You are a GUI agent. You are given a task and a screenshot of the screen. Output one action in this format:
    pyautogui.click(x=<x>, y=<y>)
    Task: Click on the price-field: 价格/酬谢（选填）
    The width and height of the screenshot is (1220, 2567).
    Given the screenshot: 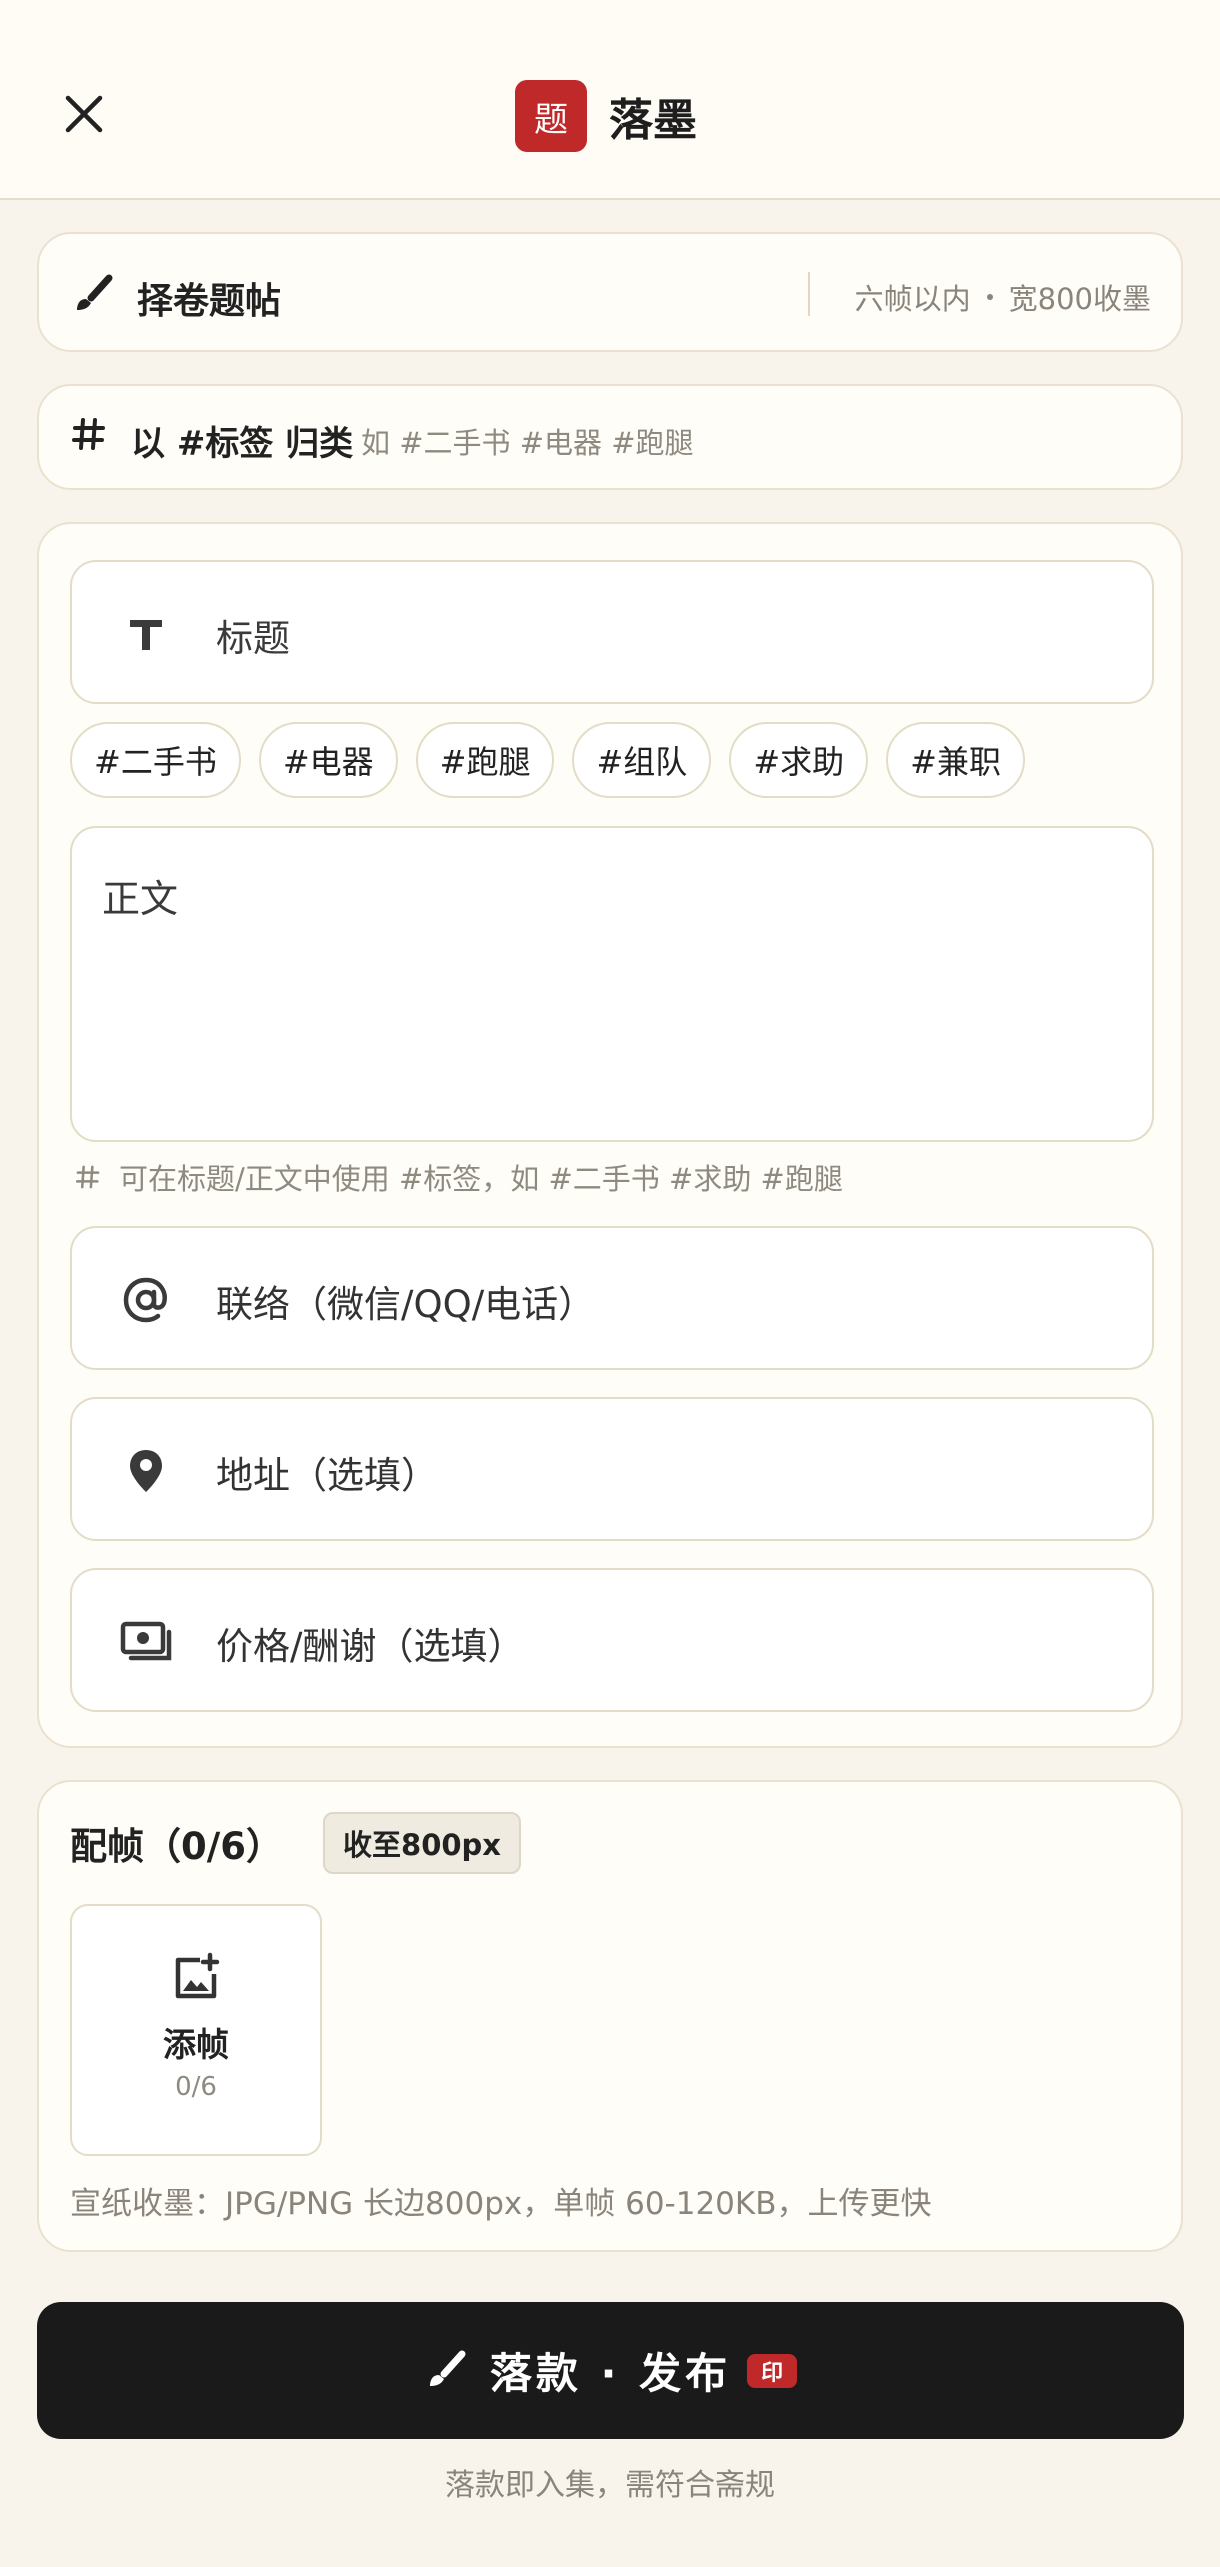 What is the action you would take?
    pyautogui.click(x=612, y=1640)
    